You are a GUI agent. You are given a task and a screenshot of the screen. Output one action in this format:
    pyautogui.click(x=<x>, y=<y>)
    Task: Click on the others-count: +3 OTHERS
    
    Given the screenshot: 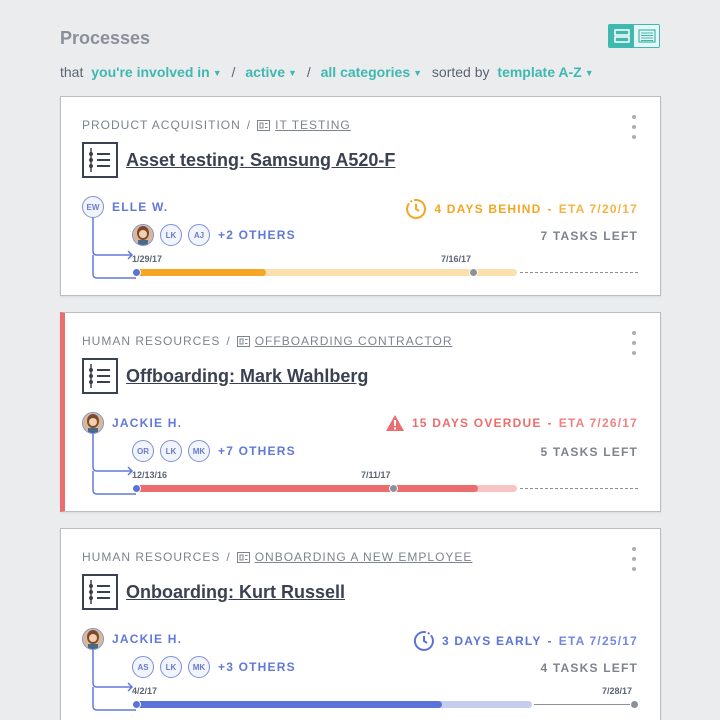 What is the action you would take?
    pyautogui.click(x=257, y=667)
    